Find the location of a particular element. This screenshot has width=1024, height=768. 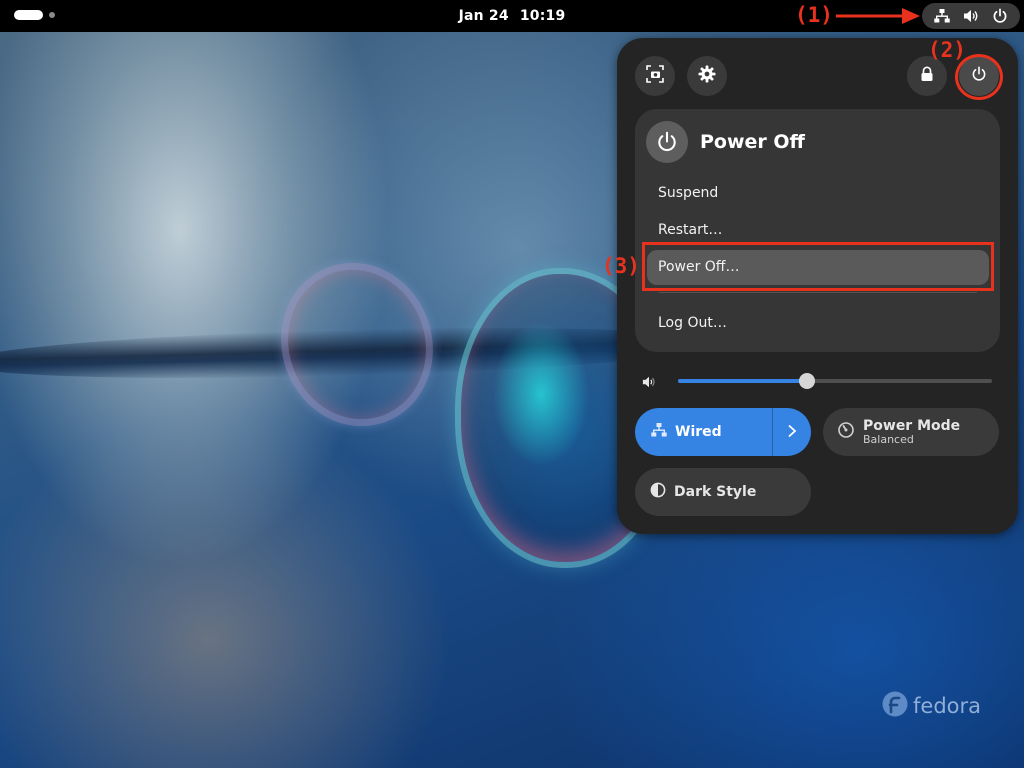

fedora-wordmark: fedora is located at coordinates (947, 706).